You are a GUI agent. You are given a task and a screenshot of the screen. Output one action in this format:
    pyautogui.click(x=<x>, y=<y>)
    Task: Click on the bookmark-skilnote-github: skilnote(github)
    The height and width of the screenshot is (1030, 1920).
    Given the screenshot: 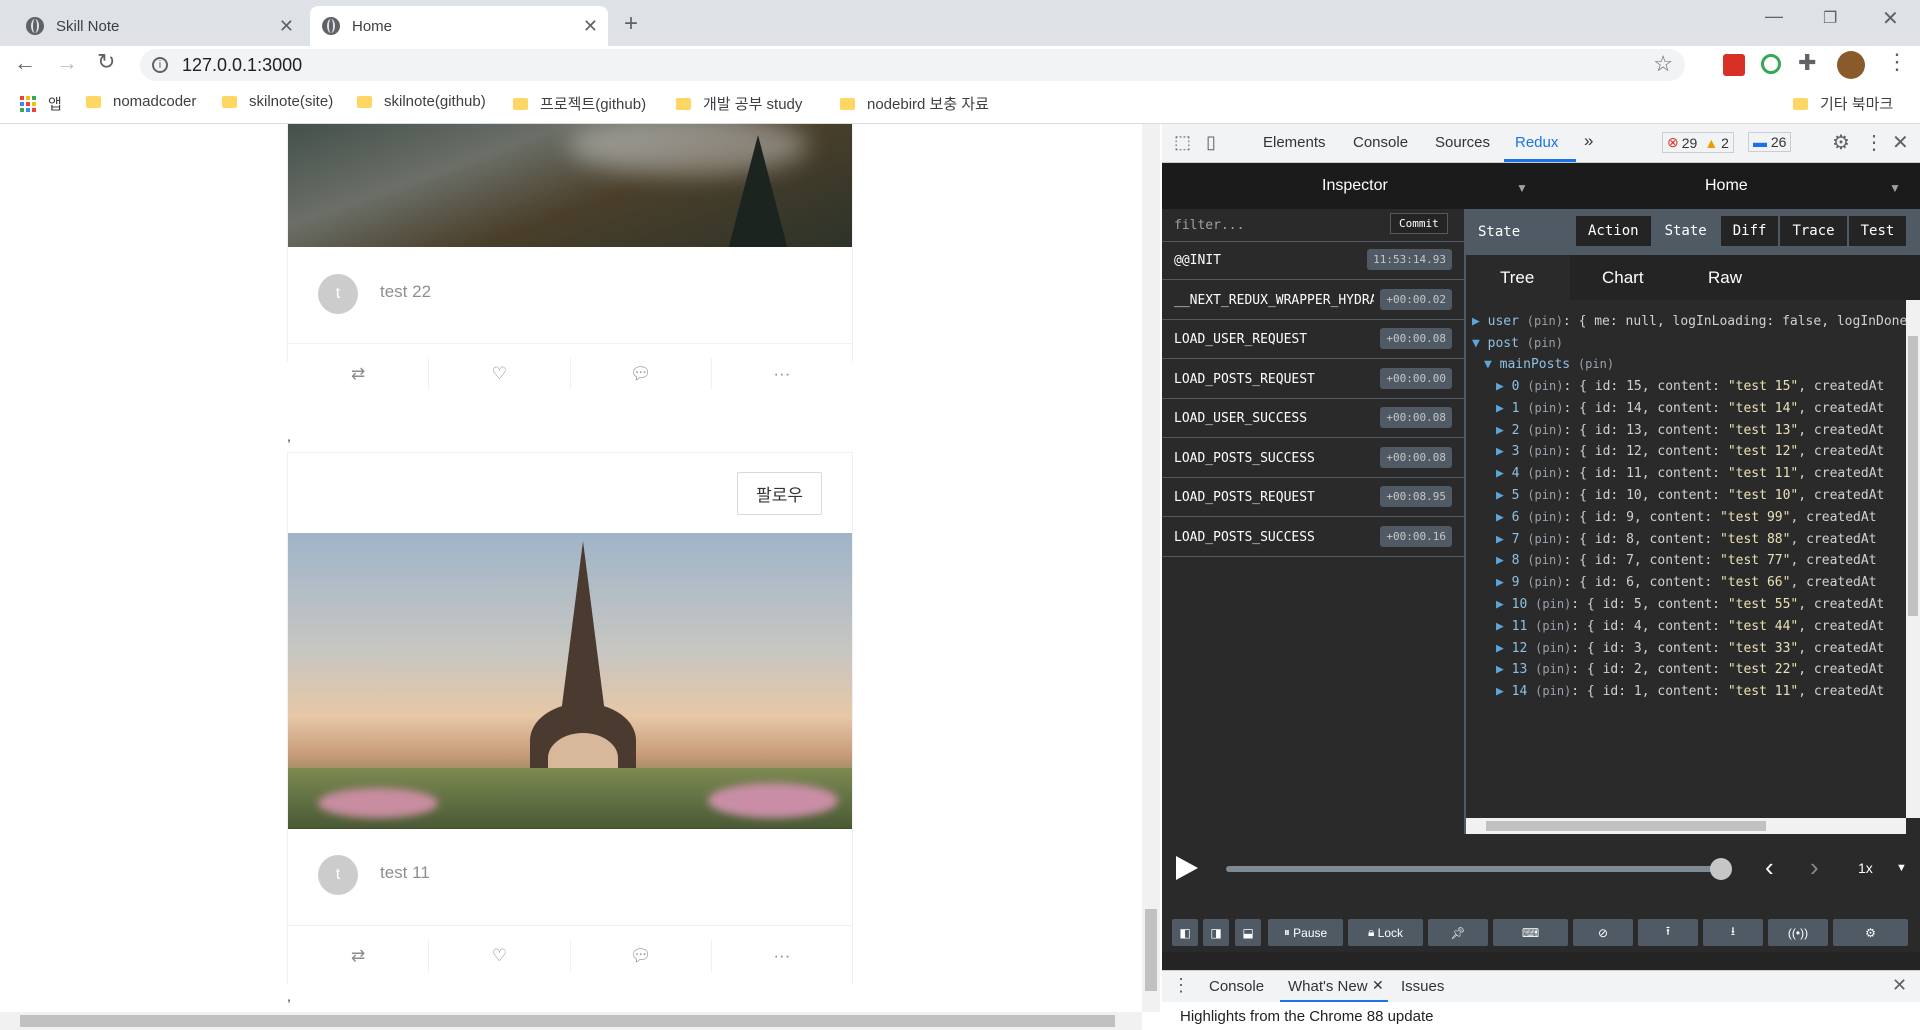 What is the action you would take?
    pyautogui.click(x=421, y=101)
    